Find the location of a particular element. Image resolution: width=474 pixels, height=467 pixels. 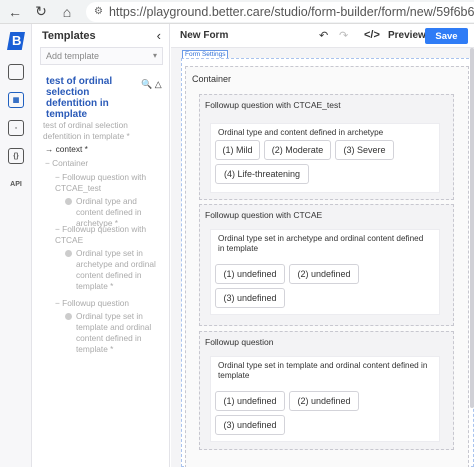

option-chip: (1) Mild is located at coordinates (237, 150).